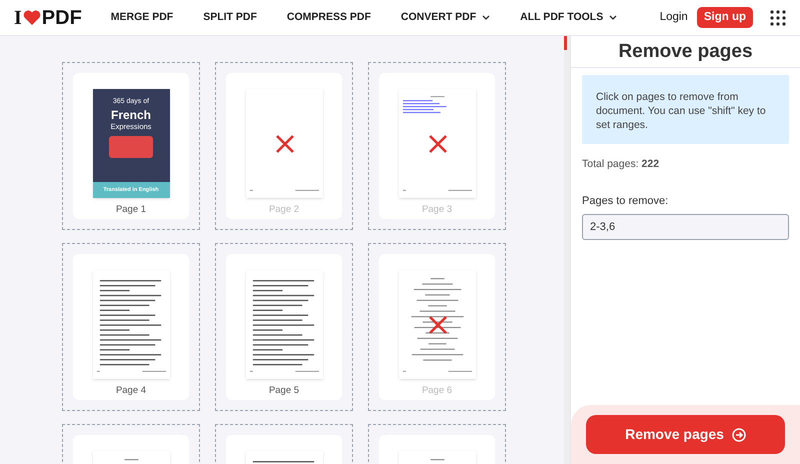 The width and height of the screenshot is (800, 464). Describe the element at coordinates (130, 115) in the screenshot. I see `cover-title: French` at that location.